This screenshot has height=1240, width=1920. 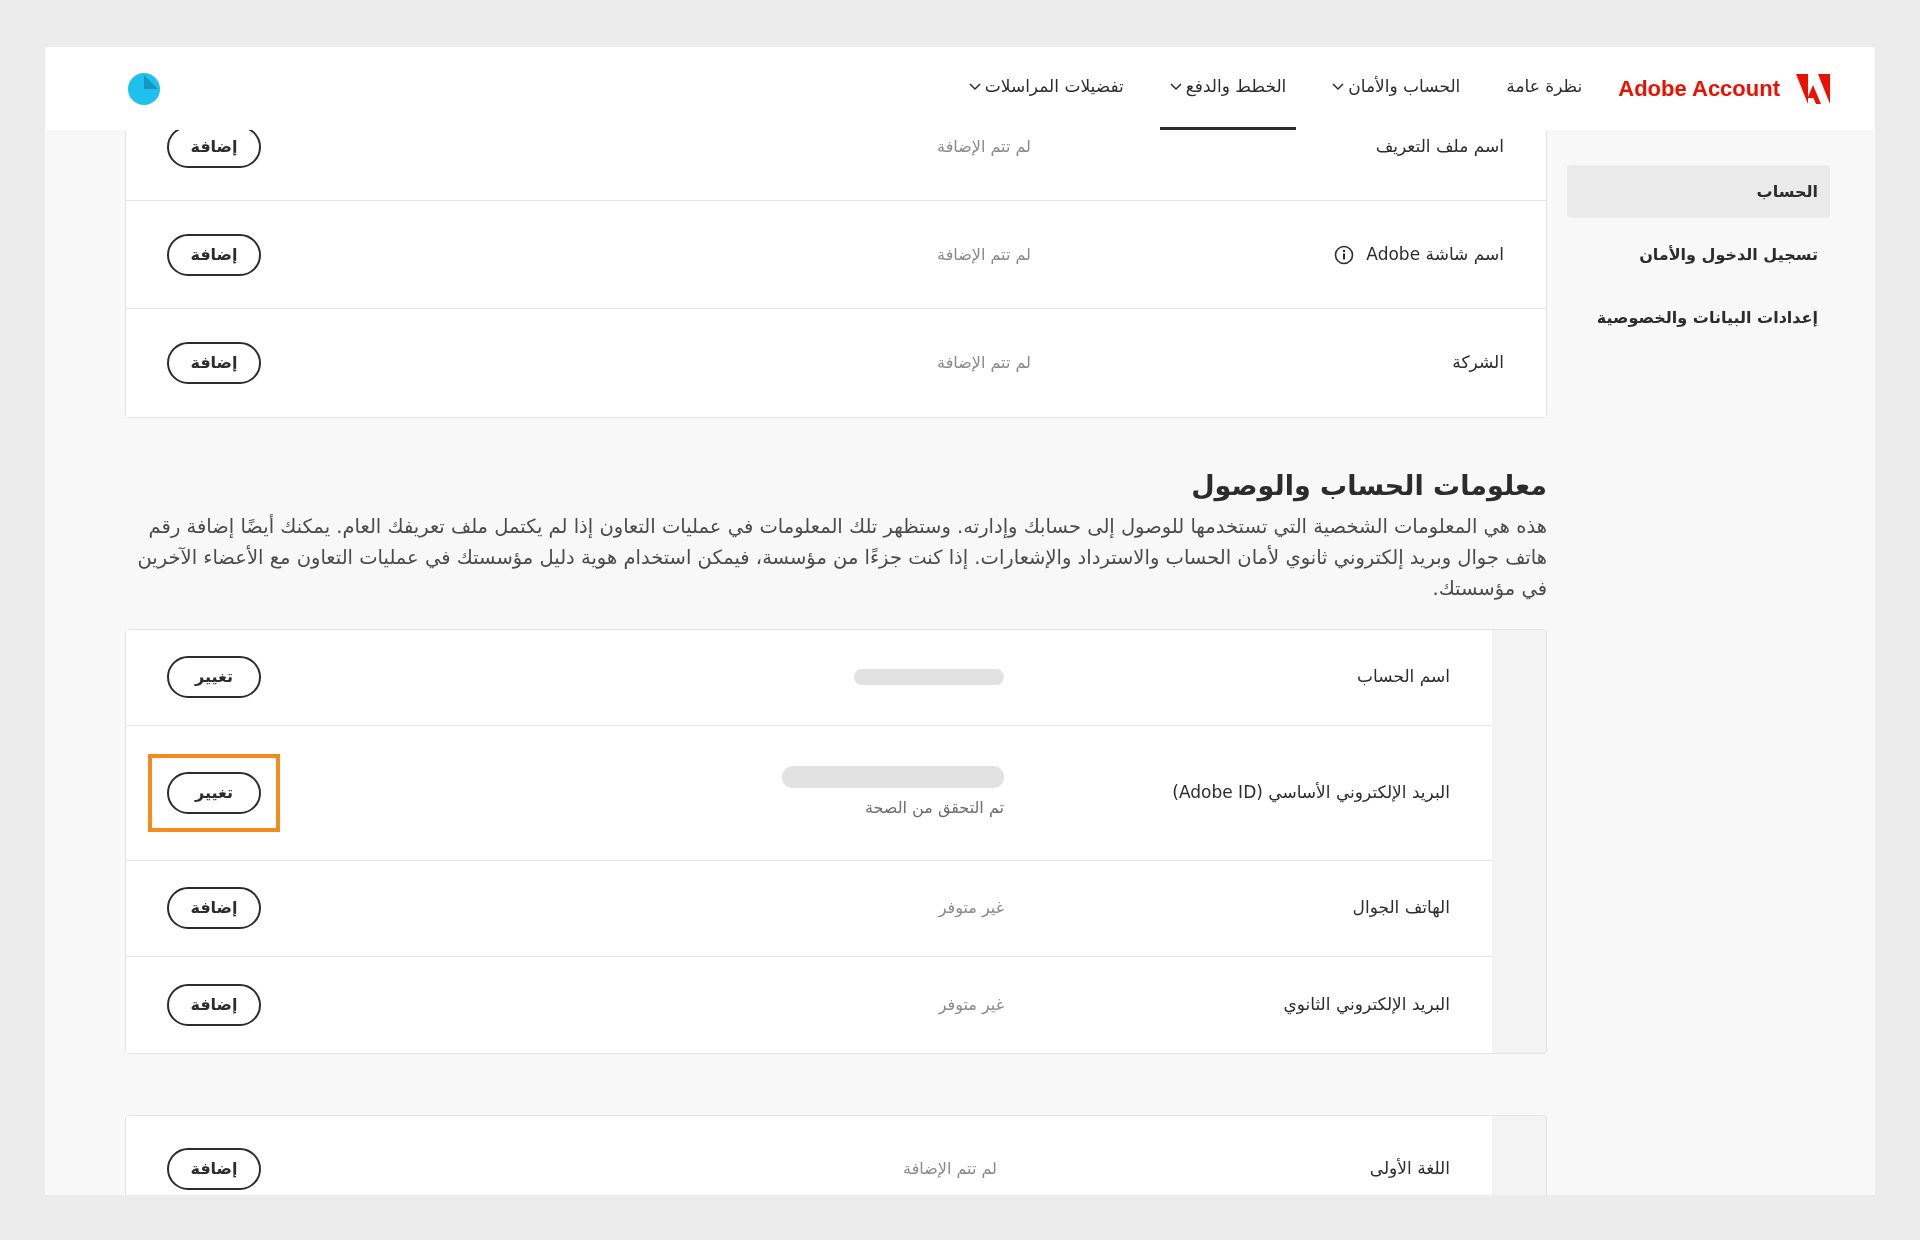 What do you see at coordinates (1478, 363) in the screenshot?
I see `field-label: الشركة` at bounding box center [1478, 363].